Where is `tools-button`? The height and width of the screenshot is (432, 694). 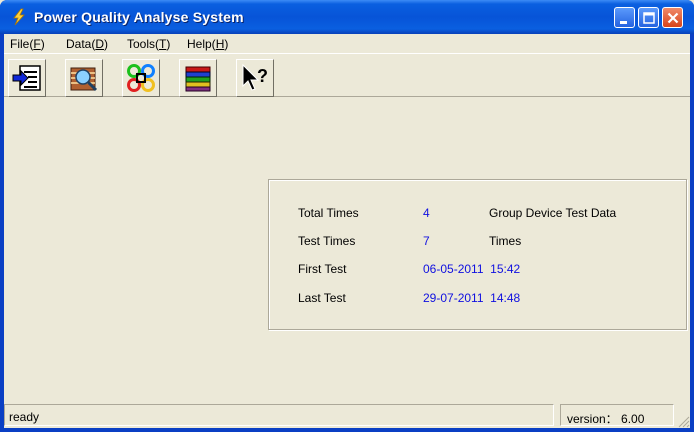
tools-button is located at coordinates (141, 78).